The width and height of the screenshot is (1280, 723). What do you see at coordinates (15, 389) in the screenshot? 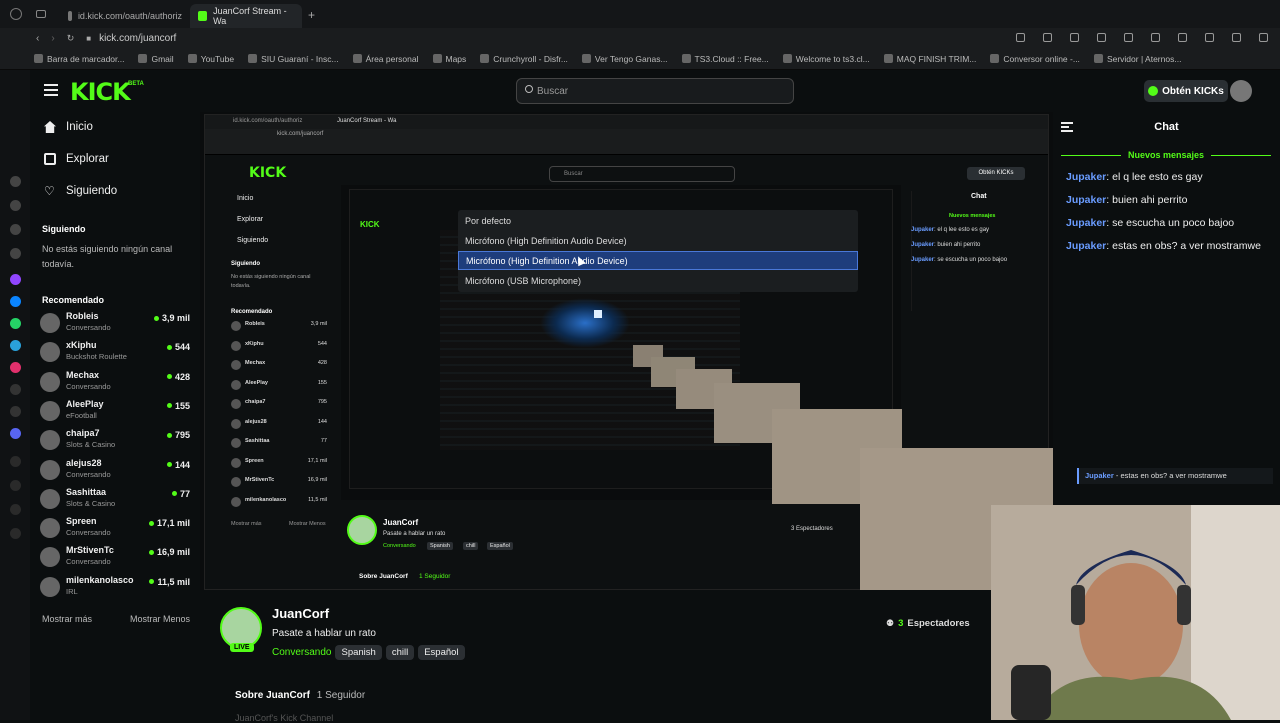
I see `tiktok-icon` at bounding box center [15, 389].